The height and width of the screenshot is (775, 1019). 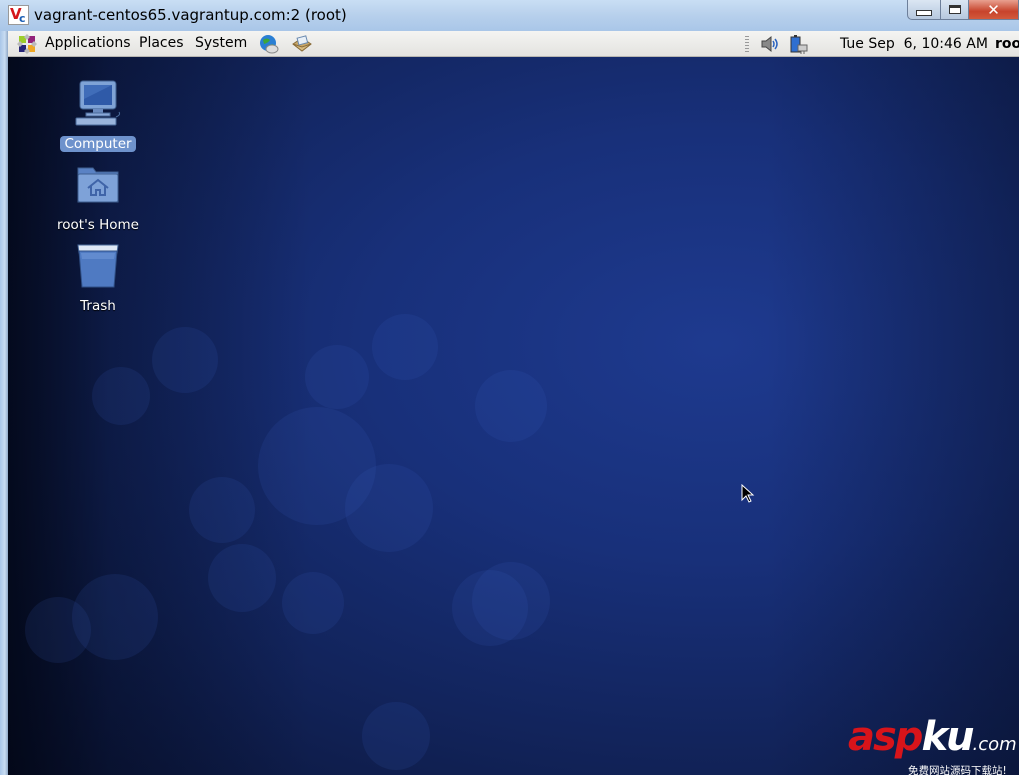 I want to click on system-menu: System, so click(x=221, y=43).